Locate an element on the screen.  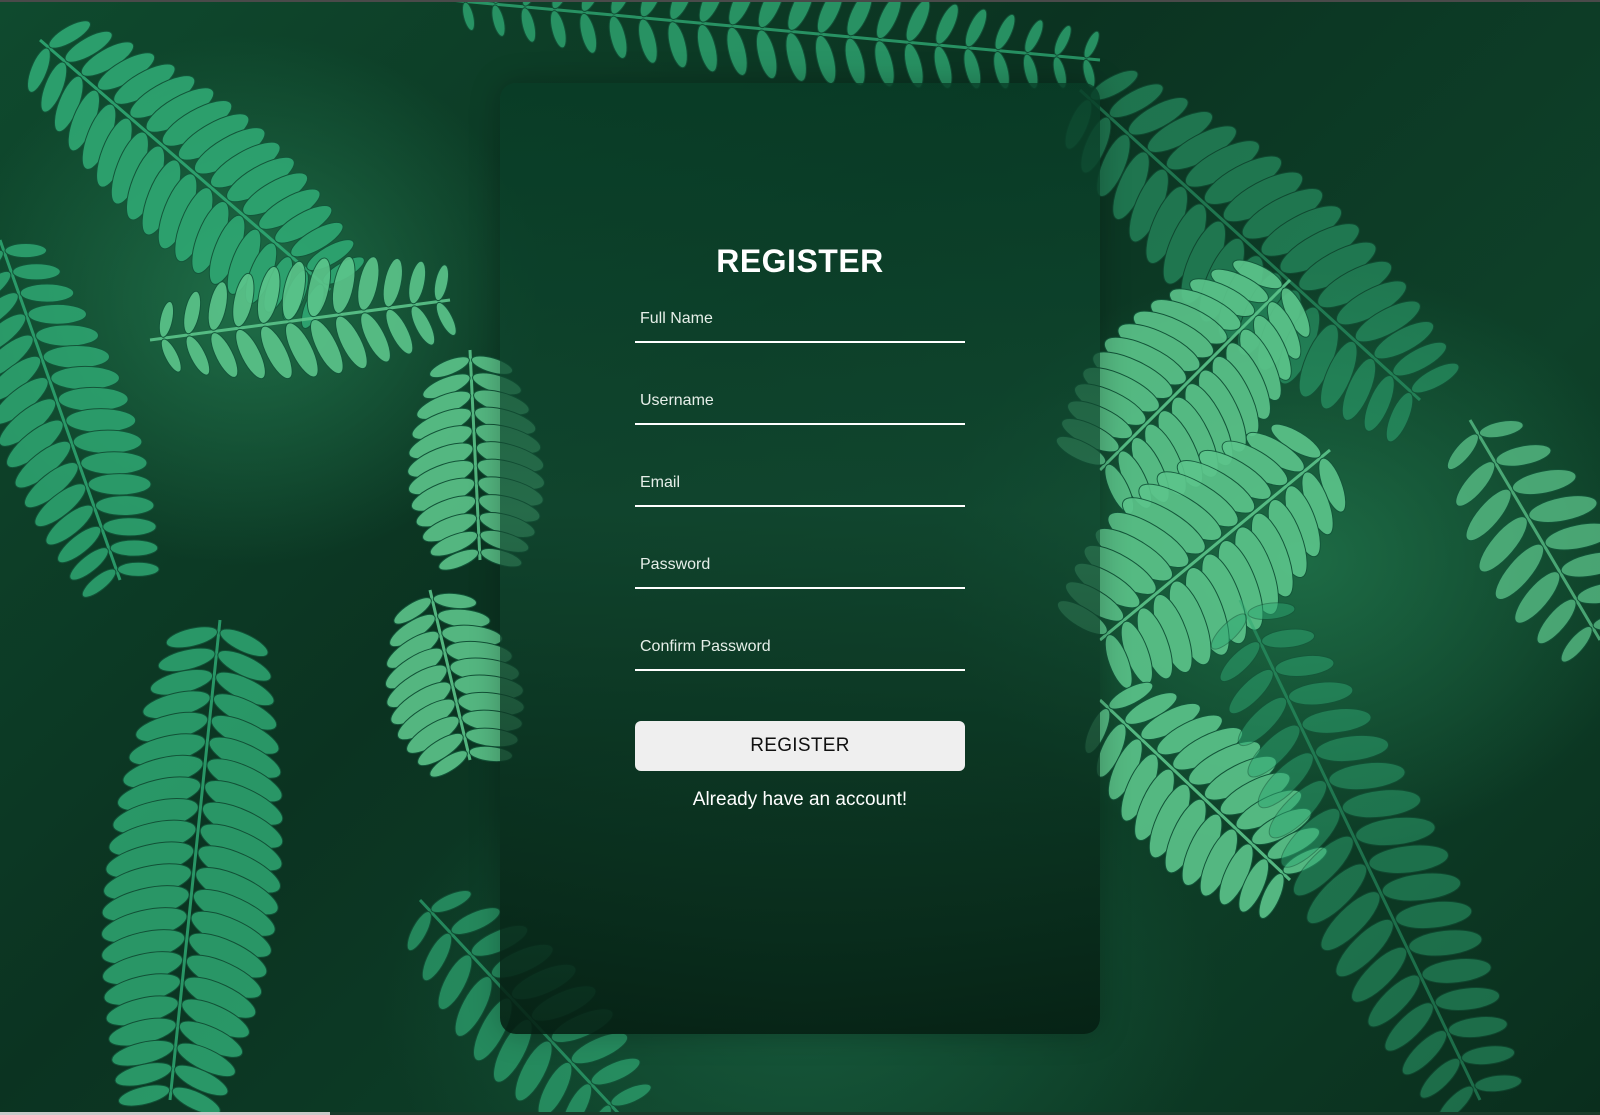
confirm-password-field is located at coordinates (800, 648).